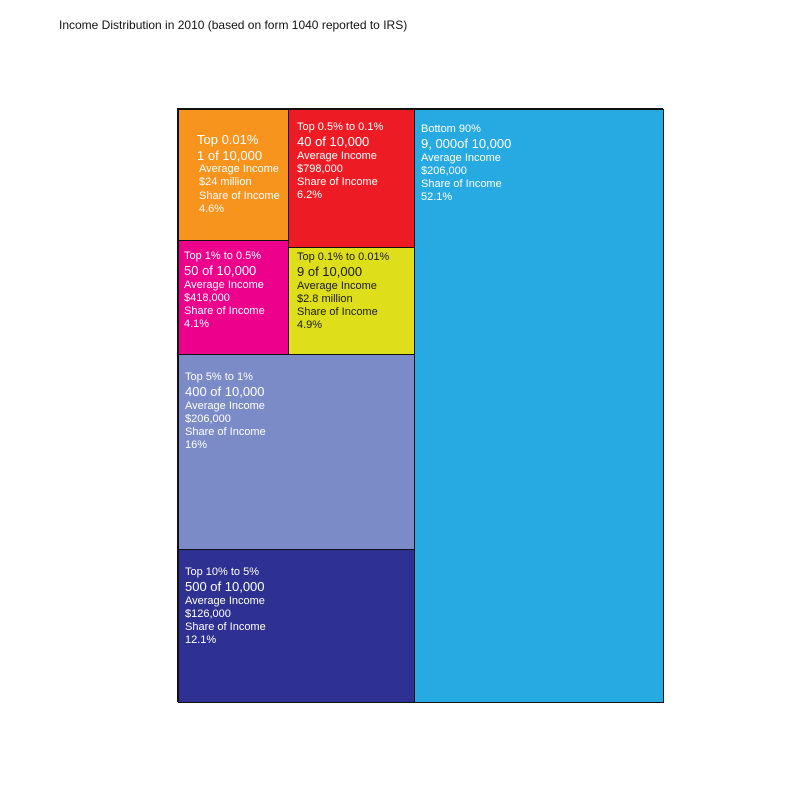 This screenshot has height=792, width=805. I want to click on cell-group-label: Top 5% to 1%, so click(219, 377).